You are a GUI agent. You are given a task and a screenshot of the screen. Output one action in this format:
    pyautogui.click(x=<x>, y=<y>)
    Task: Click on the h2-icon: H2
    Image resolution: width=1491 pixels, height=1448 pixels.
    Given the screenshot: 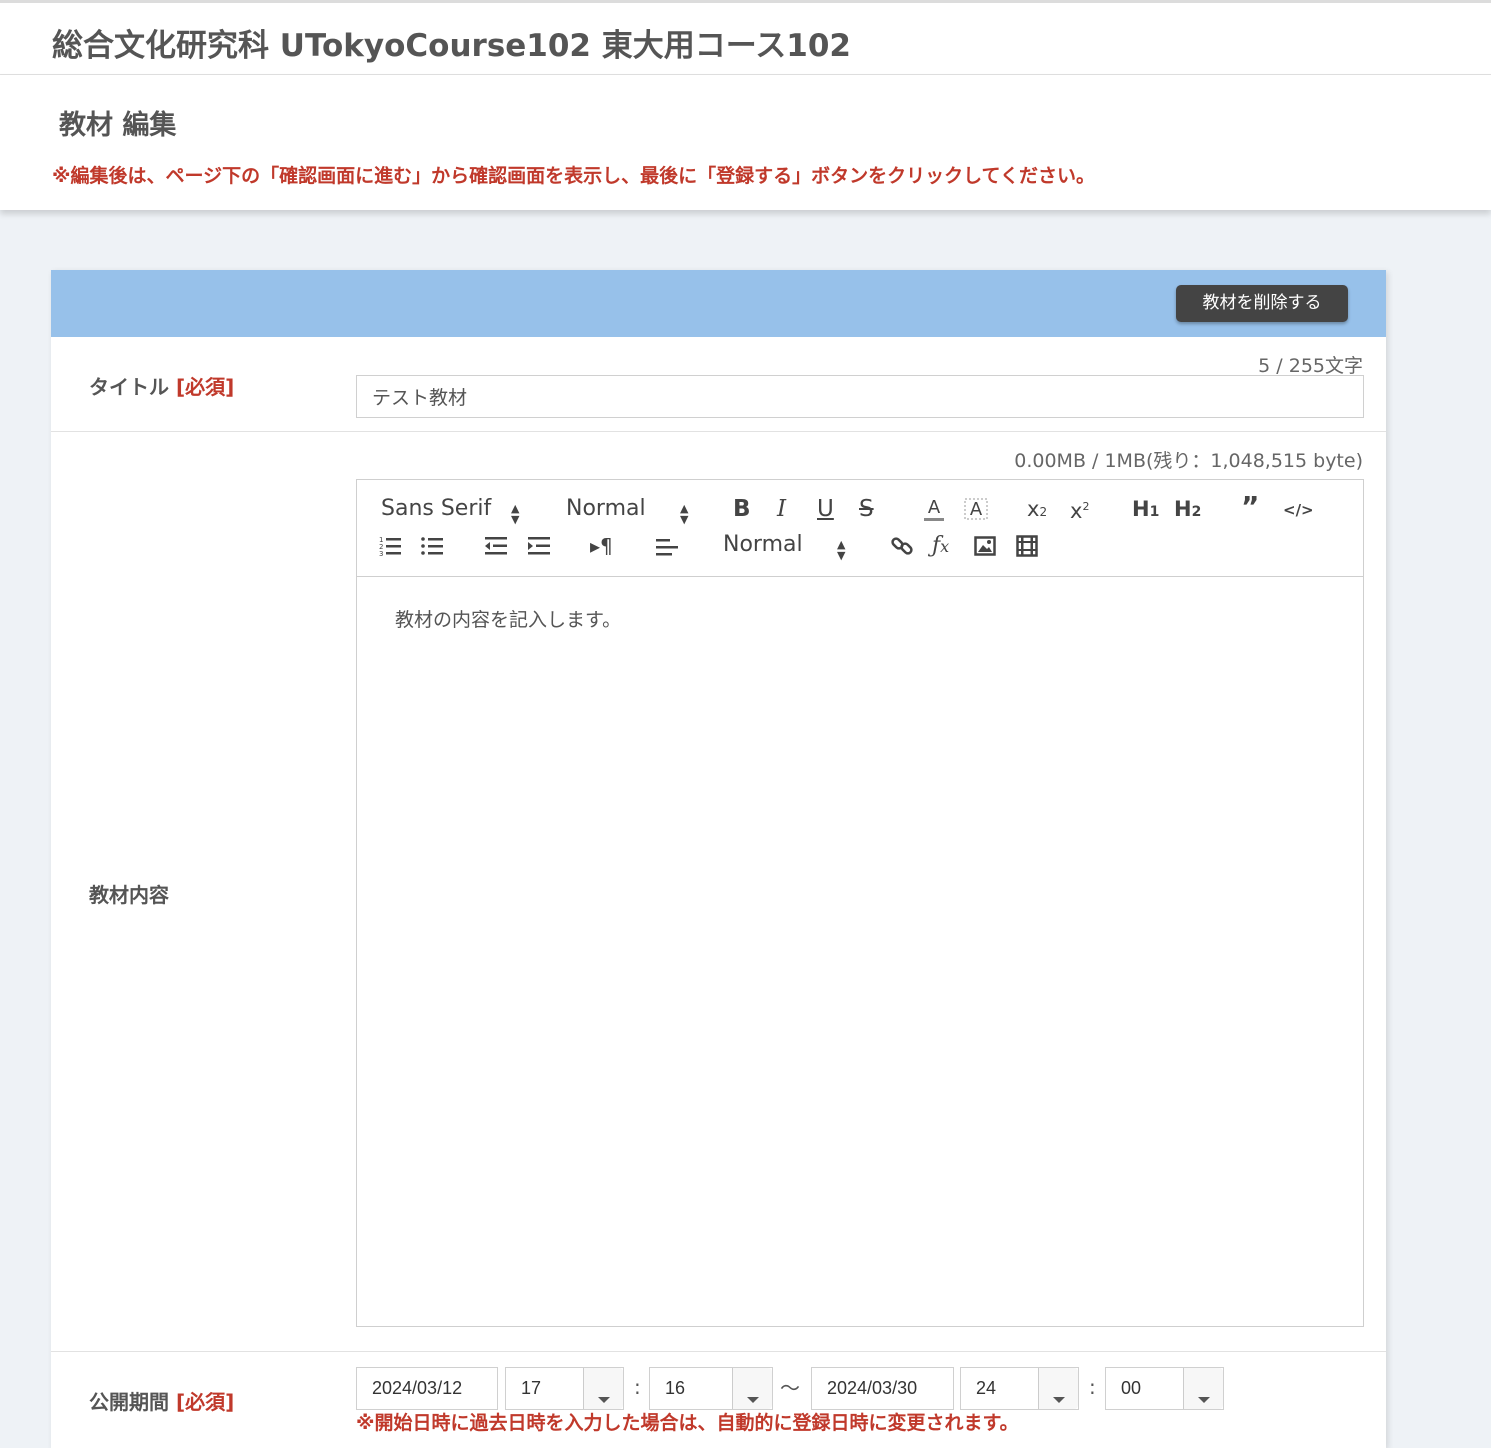 What is the action you would take?
    pyautogui.click(x=1187, y=510)
    